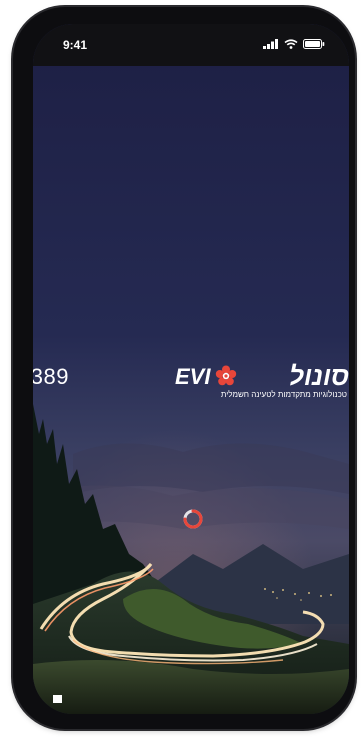 Image resolution: width=364 pixels, height=737 pixels. Describe the element at coordinates (291, 44) in the screenshot. I see `wifi-icon` at that location.